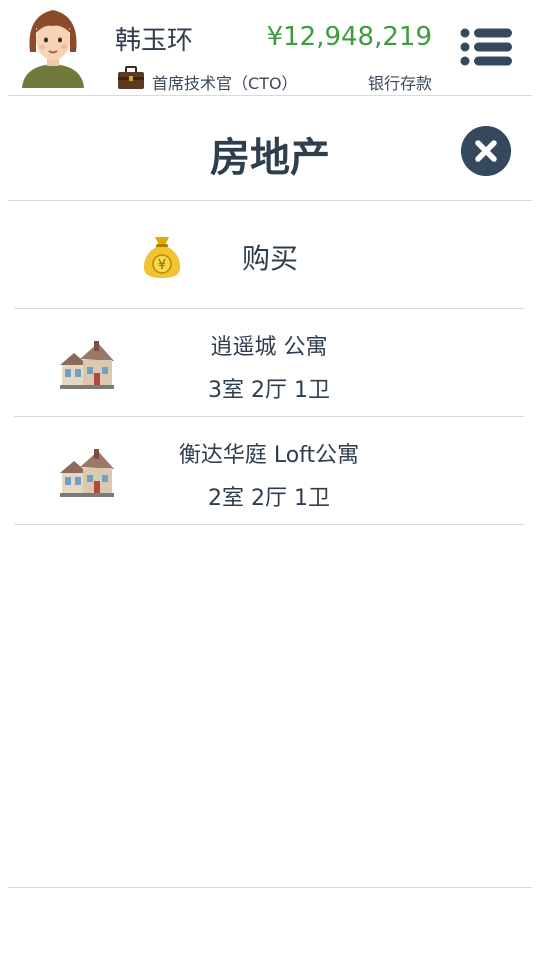 The height and width of the screenshot is (960, 540). I want to click on avatar, so click(53, 49).